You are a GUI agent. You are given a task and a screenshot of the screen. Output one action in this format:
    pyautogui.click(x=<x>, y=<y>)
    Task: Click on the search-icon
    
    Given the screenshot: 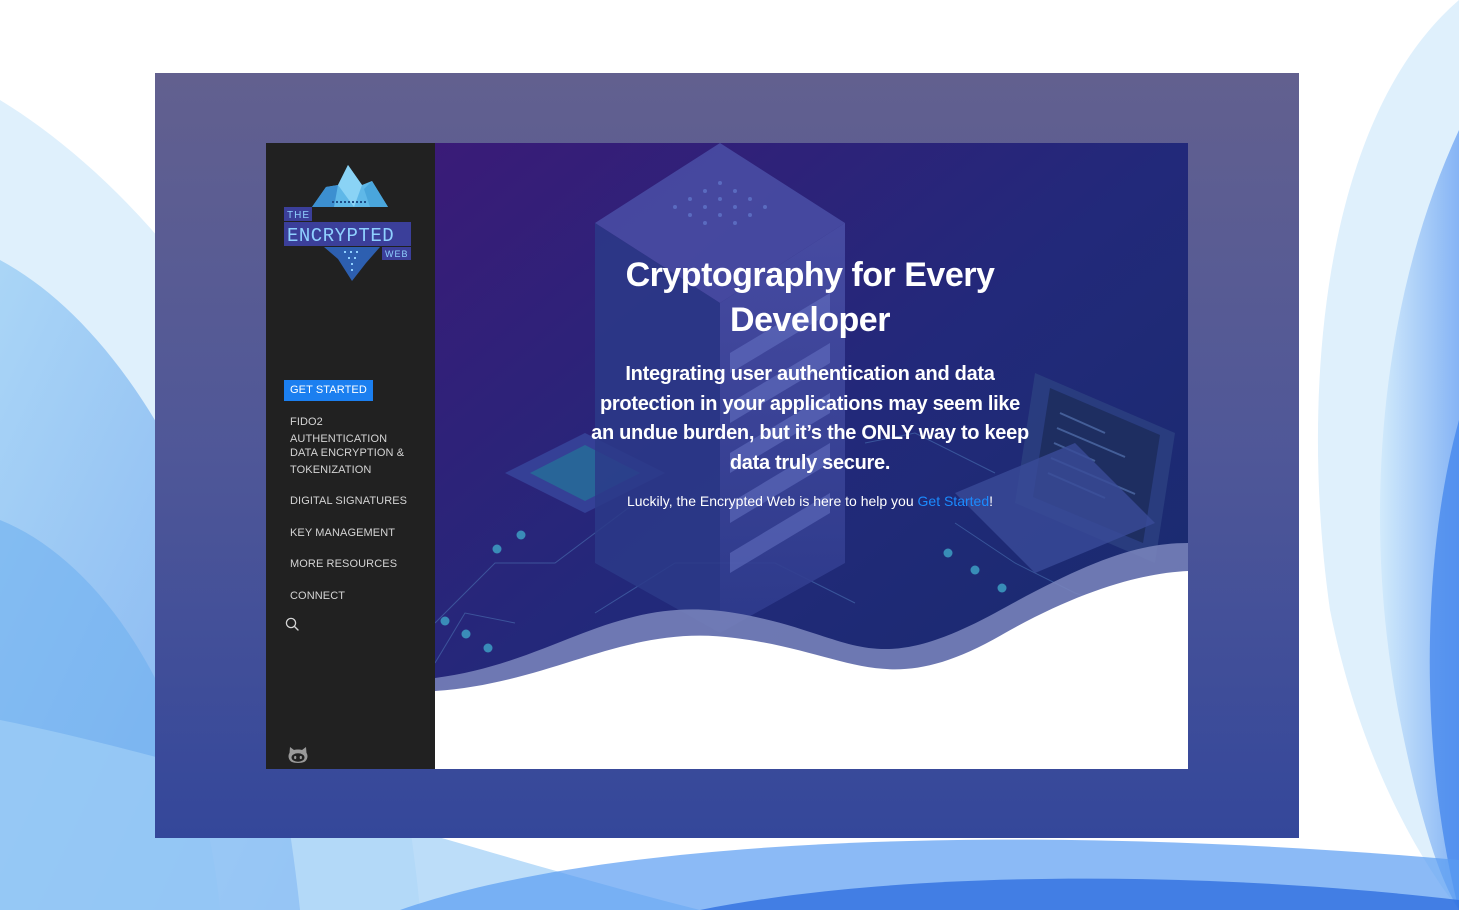 What is the action you would take?
    pyautogui.click(x=292, y=624)
    